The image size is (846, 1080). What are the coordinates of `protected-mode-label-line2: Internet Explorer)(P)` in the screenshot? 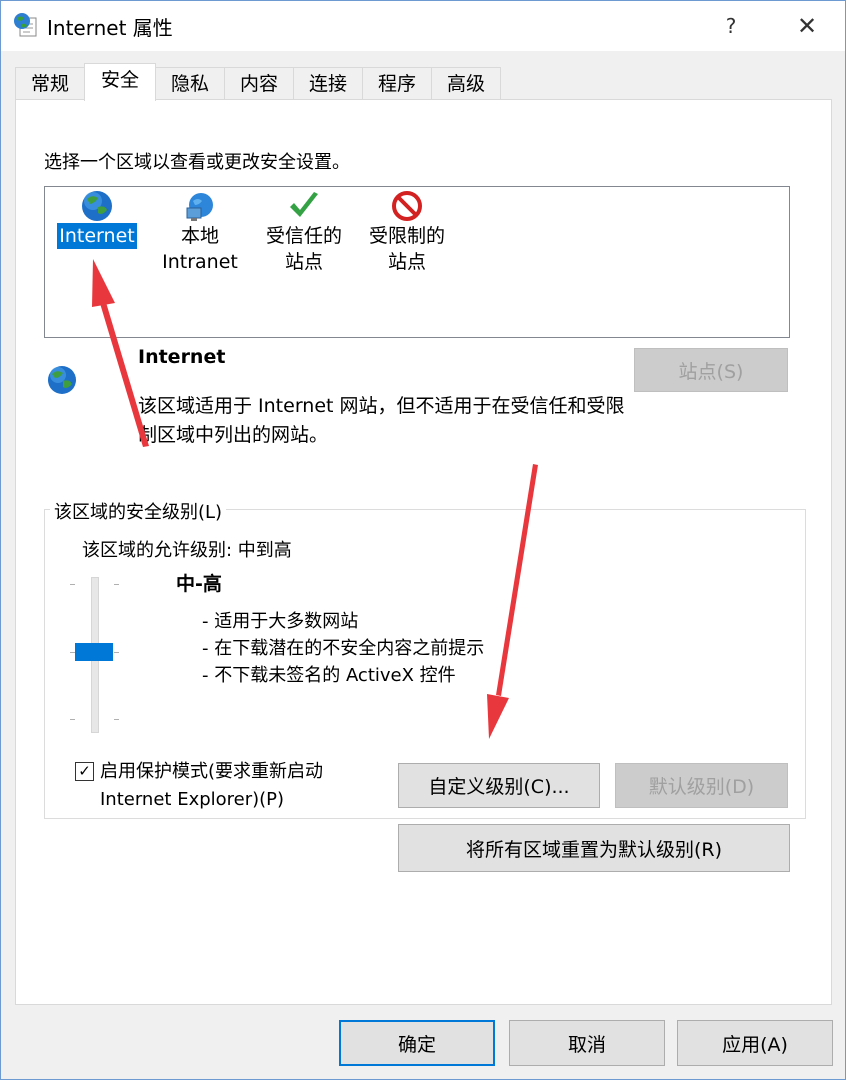 It's located at (192, 799).